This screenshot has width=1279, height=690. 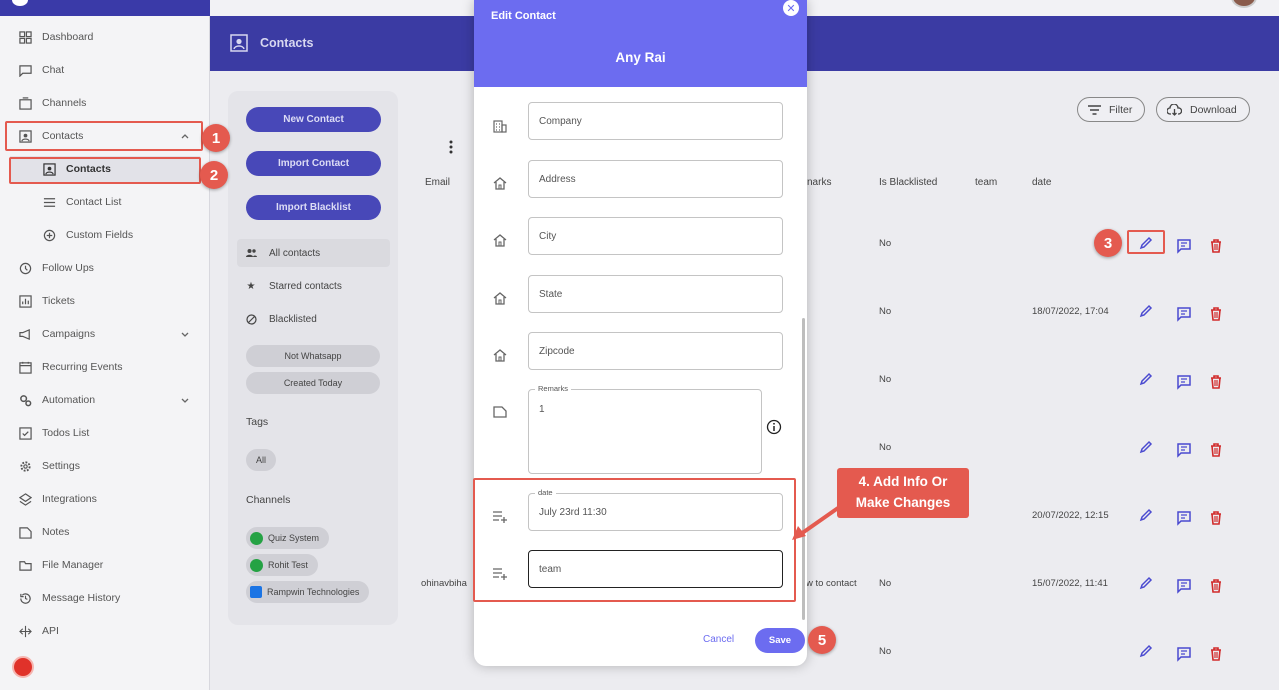 I want to click on folder-icon, so click(x=25, y=565).